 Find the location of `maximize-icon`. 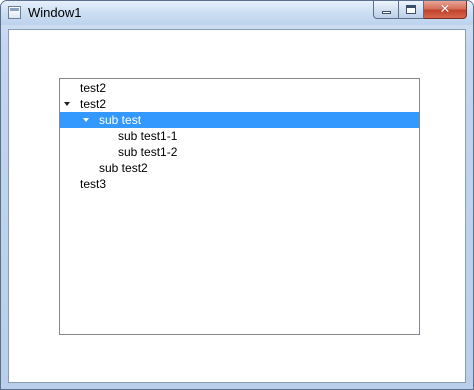

maximize-icon is located at coordinates (411, 9).